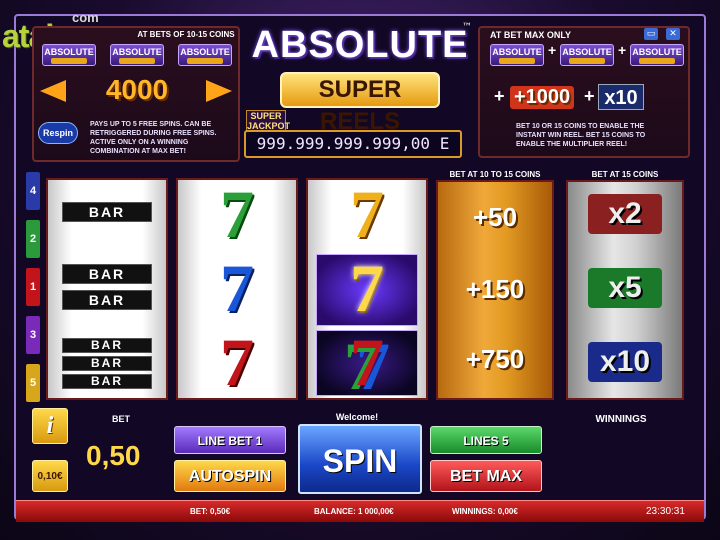  What do you see at coordinates (552, 50) in the screenshot?
I see `plus-sign-1: +` at bounding box center [552, 50].